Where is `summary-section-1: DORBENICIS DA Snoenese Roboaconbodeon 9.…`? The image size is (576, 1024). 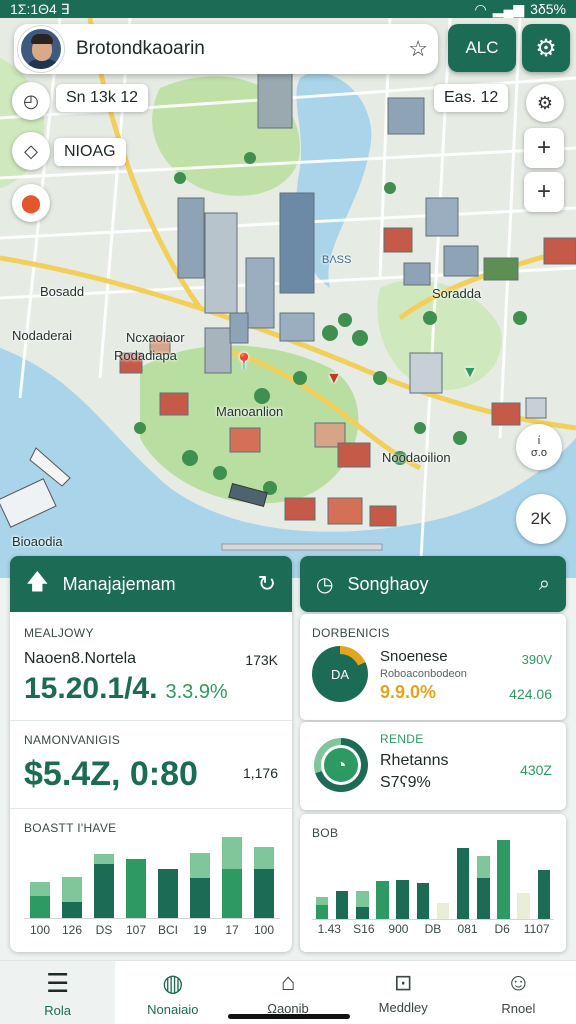 summary-section-1: DORBENICIS DA Snoenese Roboaconbodeon 9.… is located at coordinates (433, 667).